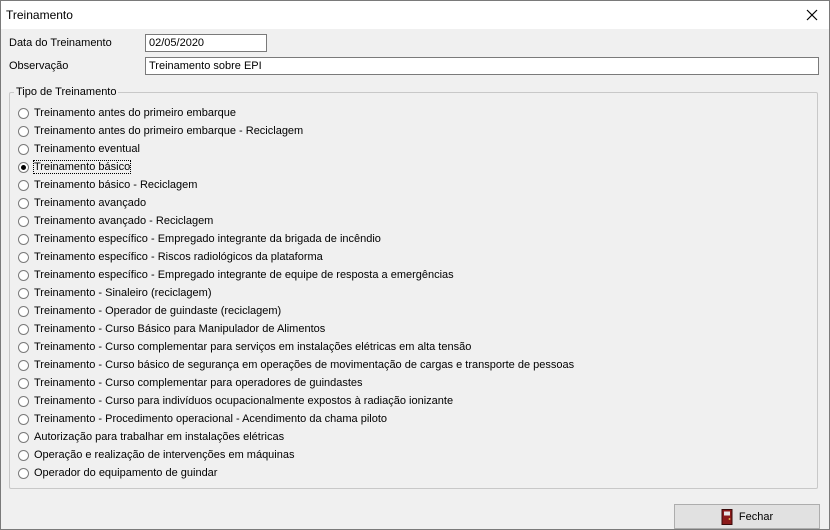 The image size is (830, 530). Describe the element at coordinates (39, 15) in the screenshot. I see `window-title: Treinamento` at that location.